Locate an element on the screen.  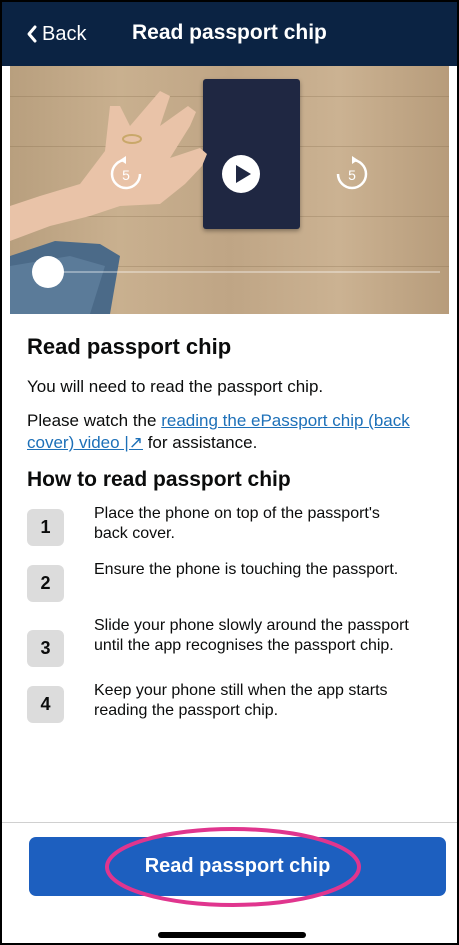
rewind-5-icon: 5 is located at coordinates (126, 174).